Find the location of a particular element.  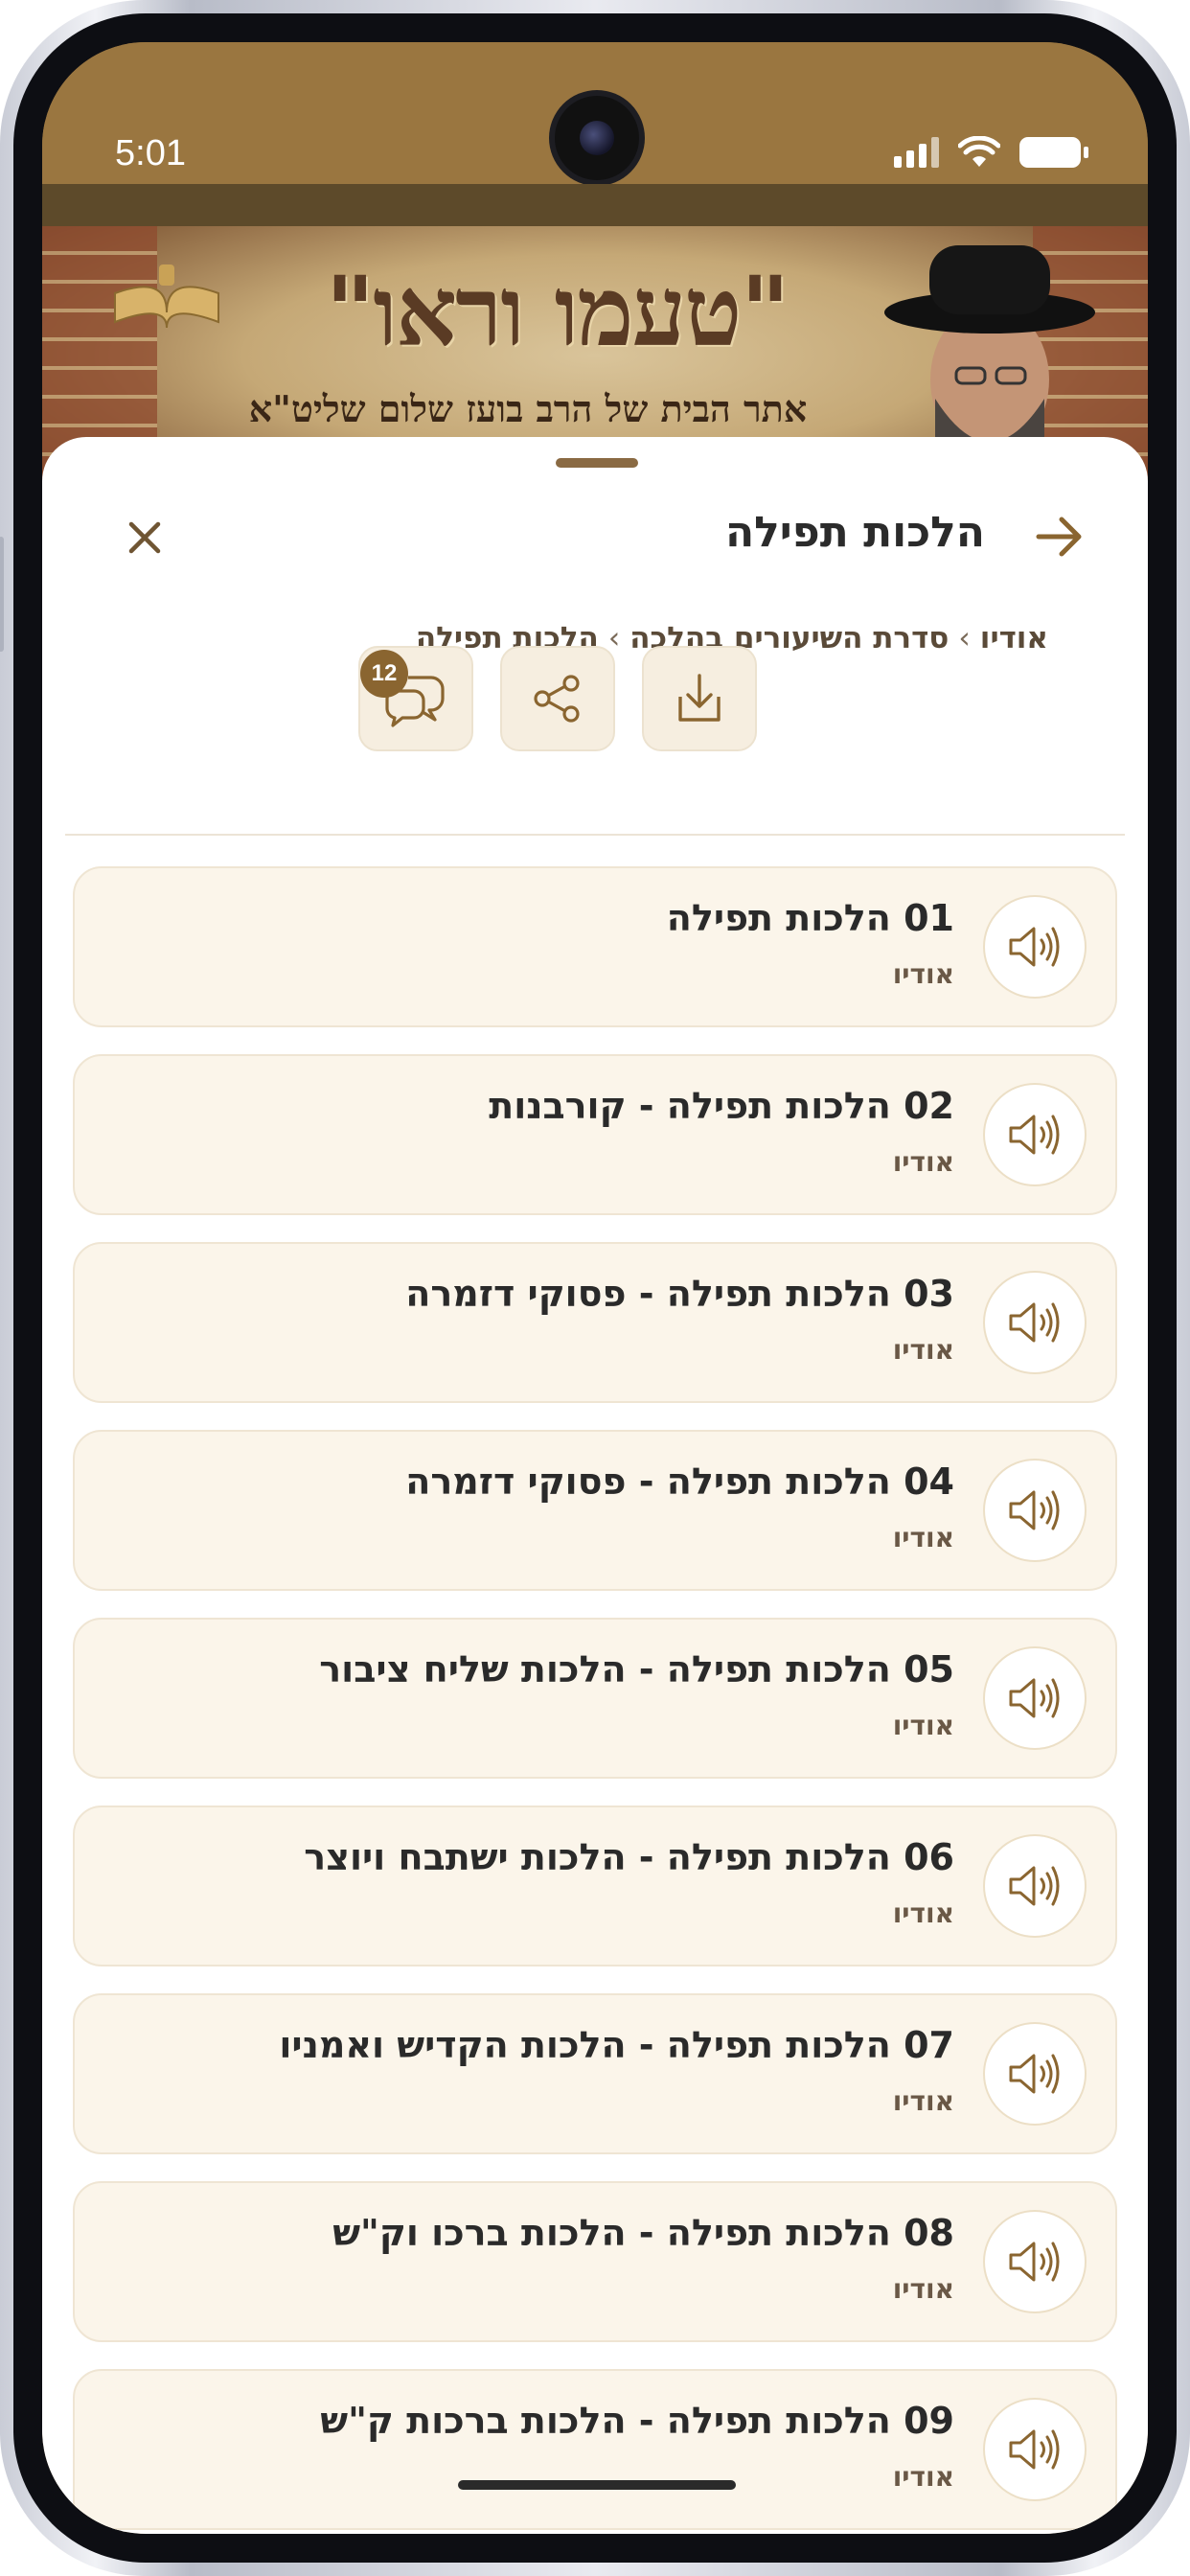

item-title: 02 הלכות תפילה - קורבנות is located at coordinates (722, 1106).